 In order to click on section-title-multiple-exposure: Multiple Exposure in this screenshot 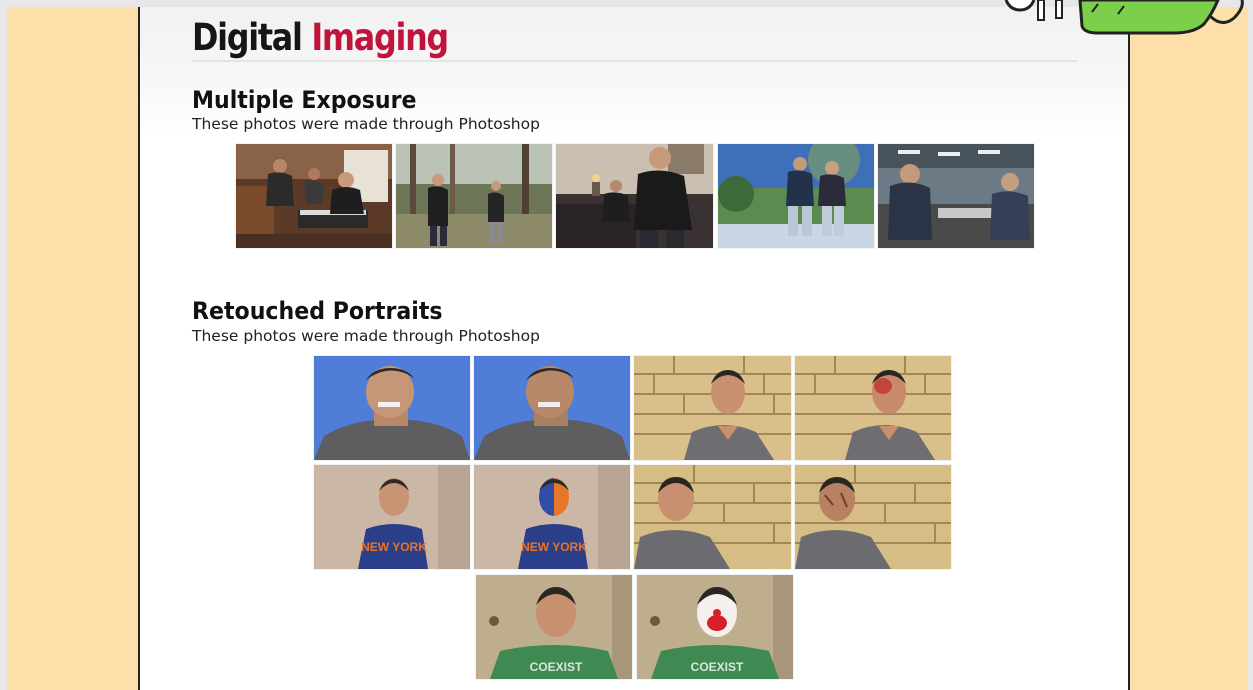, I will do `click(304, 100)`.